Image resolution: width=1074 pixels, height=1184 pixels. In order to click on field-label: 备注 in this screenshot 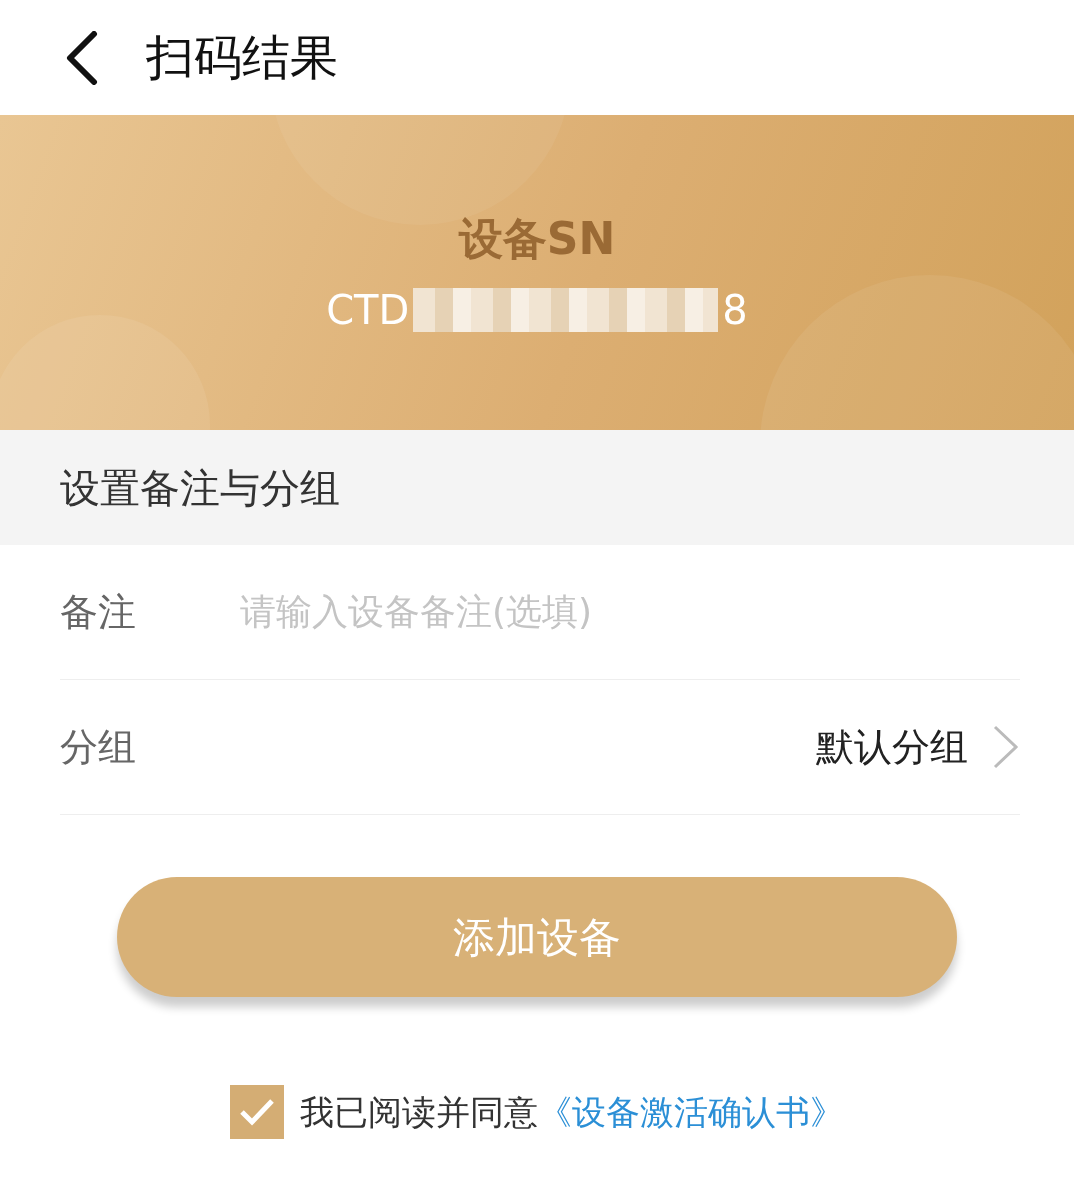, I will do `click(98, 612)`.